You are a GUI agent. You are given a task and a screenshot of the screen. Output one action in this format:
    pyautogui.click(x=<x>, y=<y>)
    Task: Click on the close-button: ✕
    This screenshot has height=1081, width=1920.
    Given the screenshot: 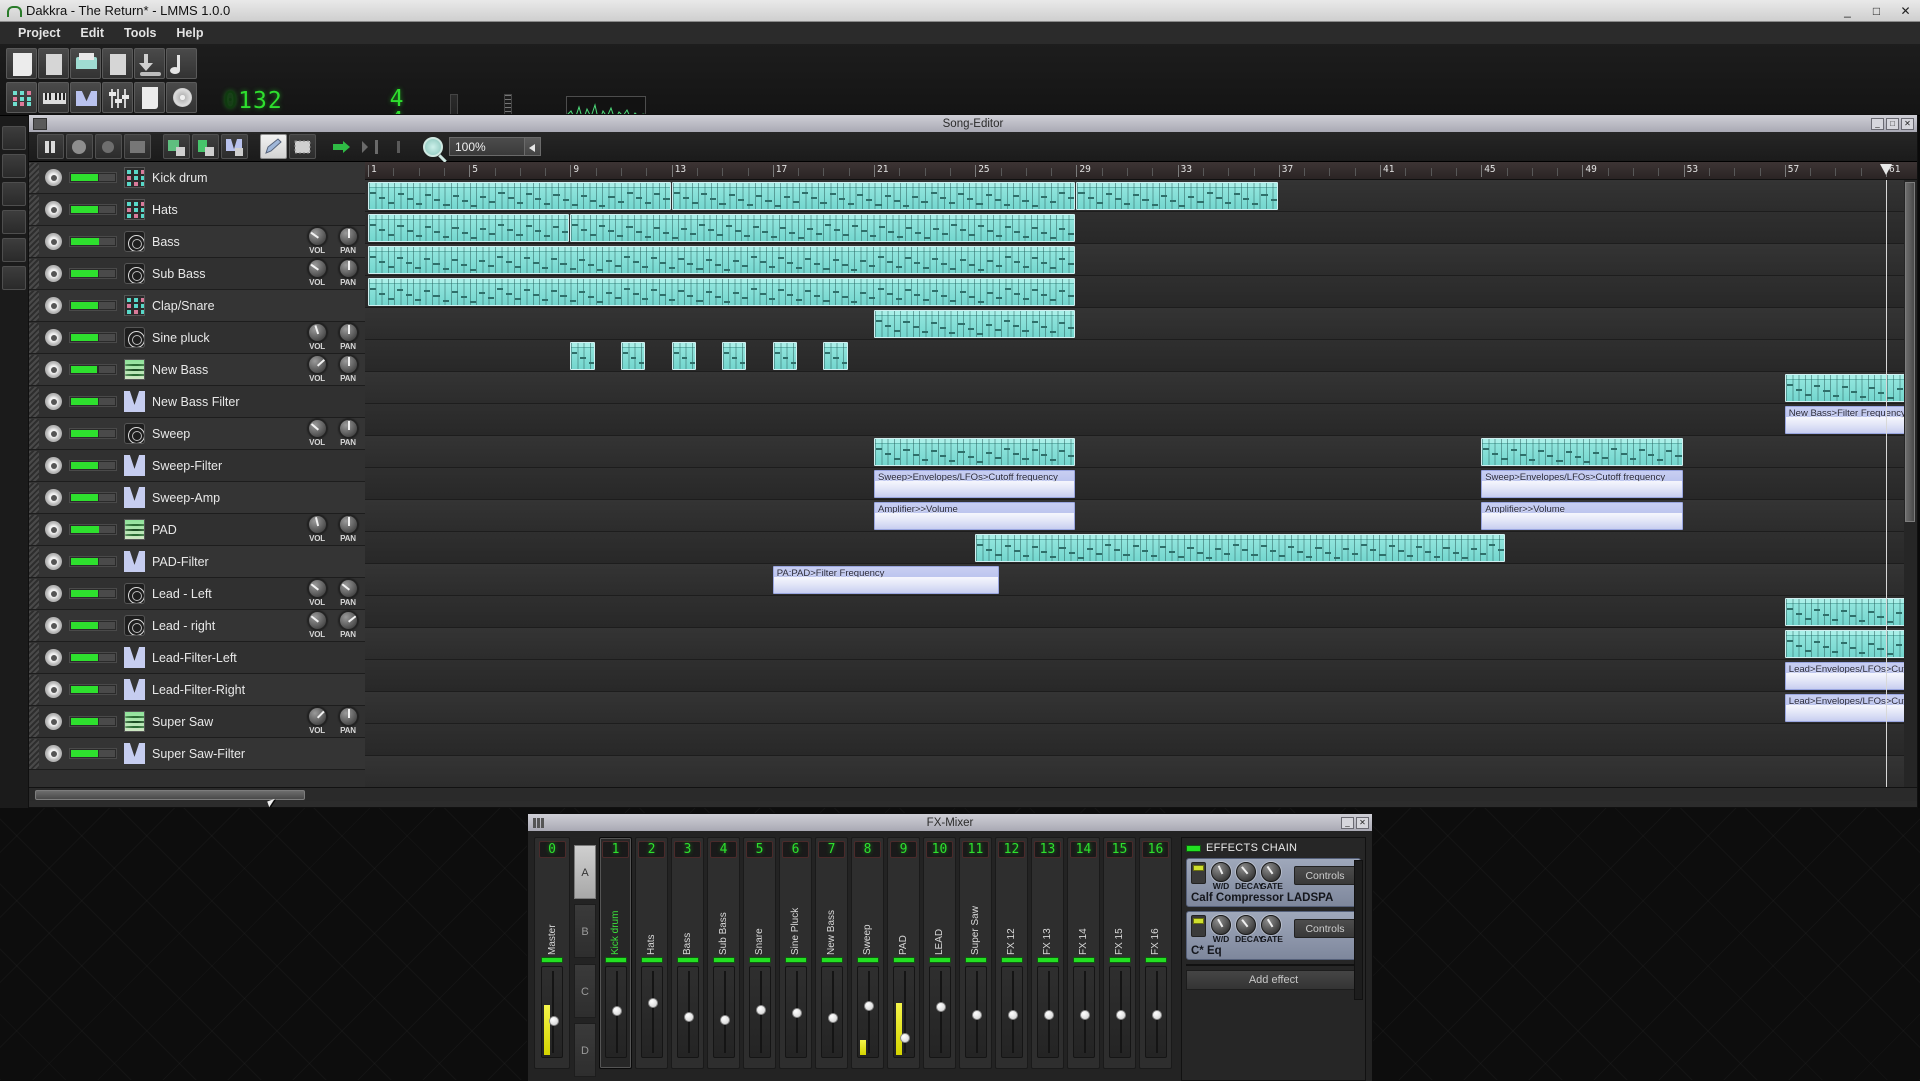 What is the action you would take?
    pyautogui.click(x=1905, y=11)
    